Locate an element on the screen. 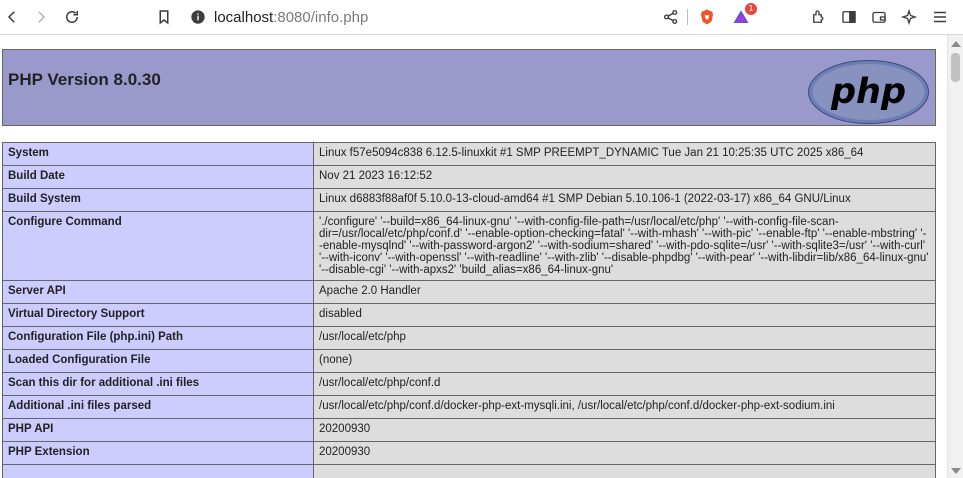 The height and width of the screenshot is (478, 963). php-logo-text: php is located at coordinates (868, 92).